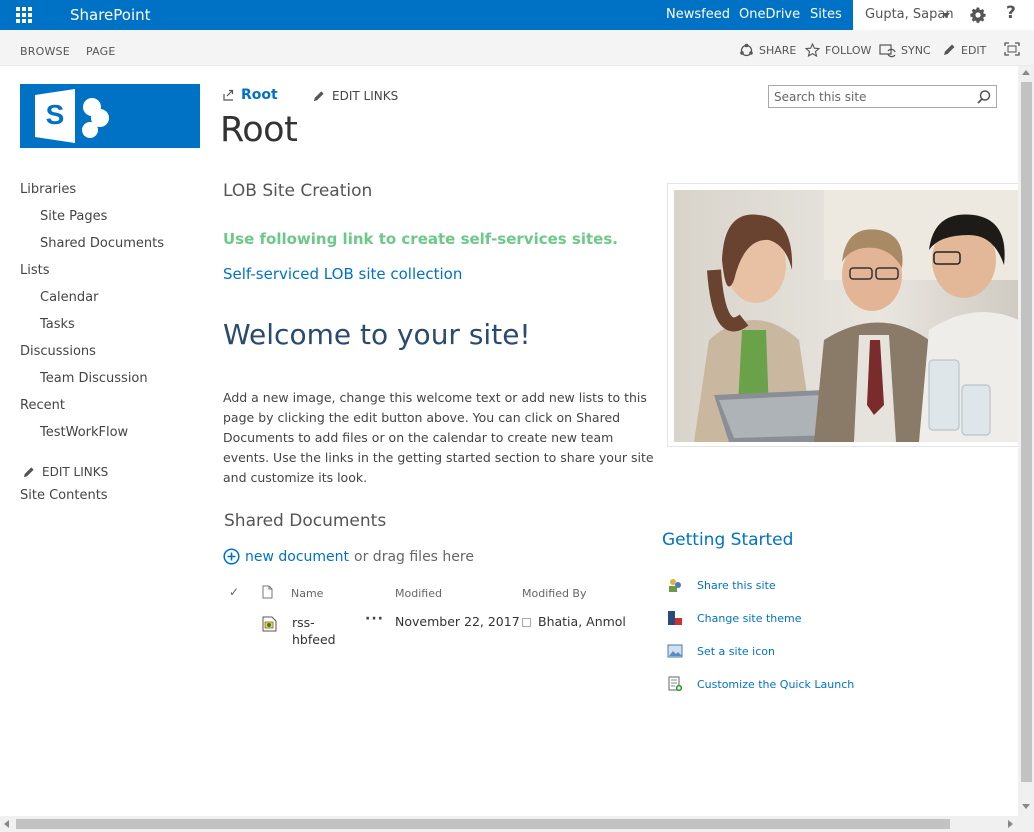 Image resolution: width=1034 pixels, height=832 pixels. What do you see at coordinates (826, 14) in the screenshot?
I see `sites-link: Sites` at bounding box center [826, 14].